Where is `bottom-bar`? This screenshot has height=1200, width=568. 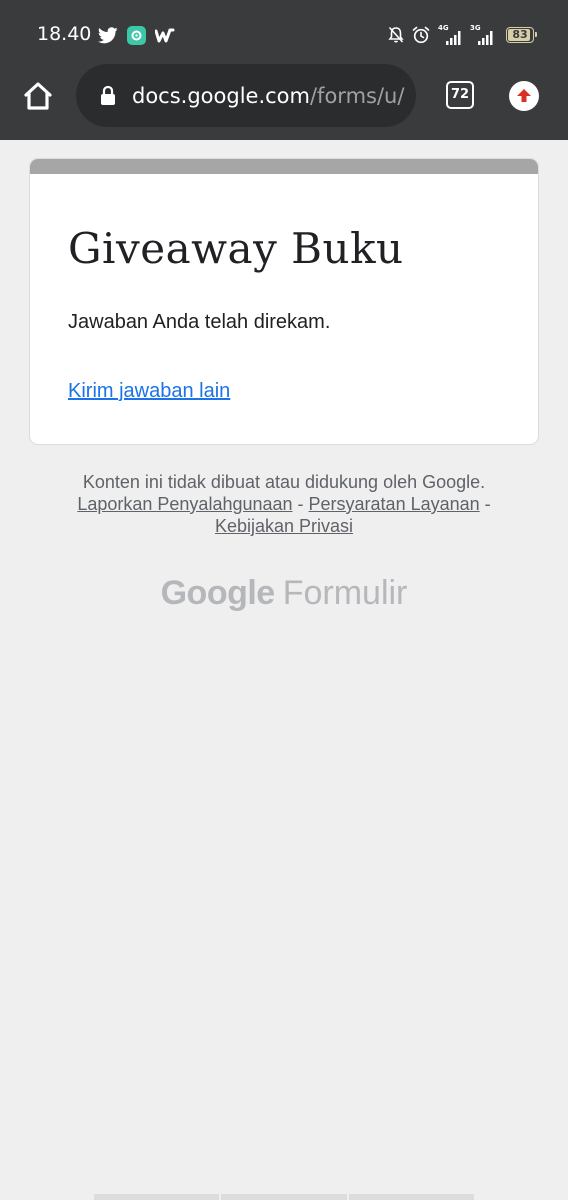 bottom-bar is located at coordinates (284, 1197).